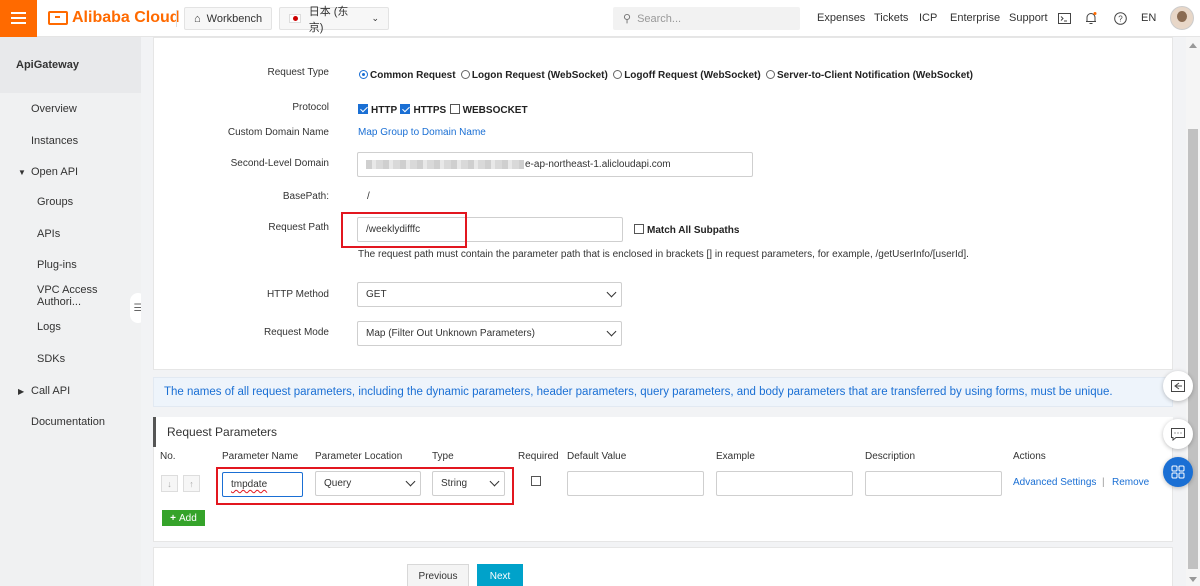 This screenshot has height=586, width=1200. What do you see at coordinates (70, 359) in the screenshot?
I see `sidebar-item-sdks: SDKs` at bounding box center [70, 359].